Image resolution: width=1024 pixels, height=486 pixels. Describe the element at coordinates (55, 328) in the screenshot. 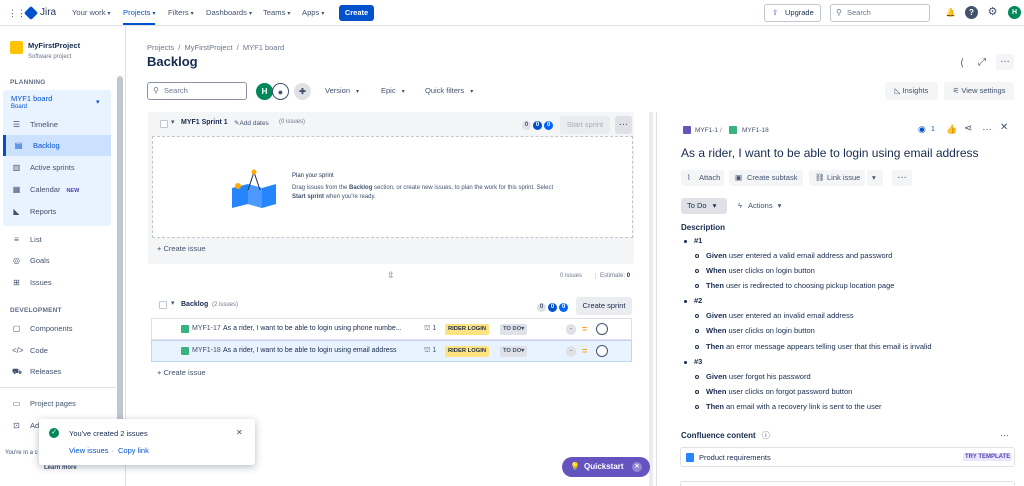

I see `sidebar-item-components: ▢ Components` at that location.